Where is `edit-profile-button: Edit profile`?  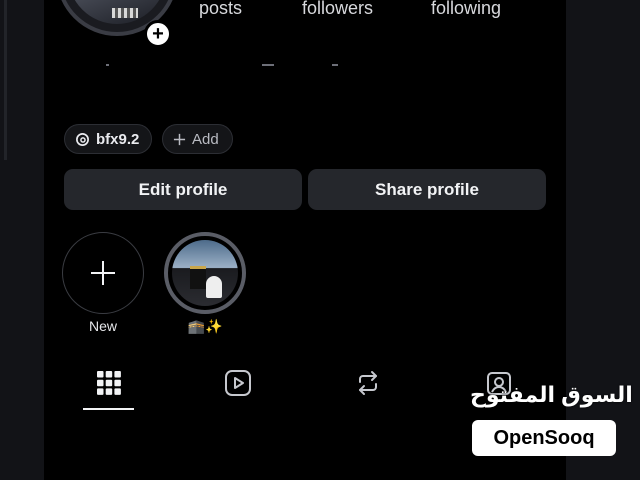
edit-profile-button: Edit profile is located at coordinates (183, 189).